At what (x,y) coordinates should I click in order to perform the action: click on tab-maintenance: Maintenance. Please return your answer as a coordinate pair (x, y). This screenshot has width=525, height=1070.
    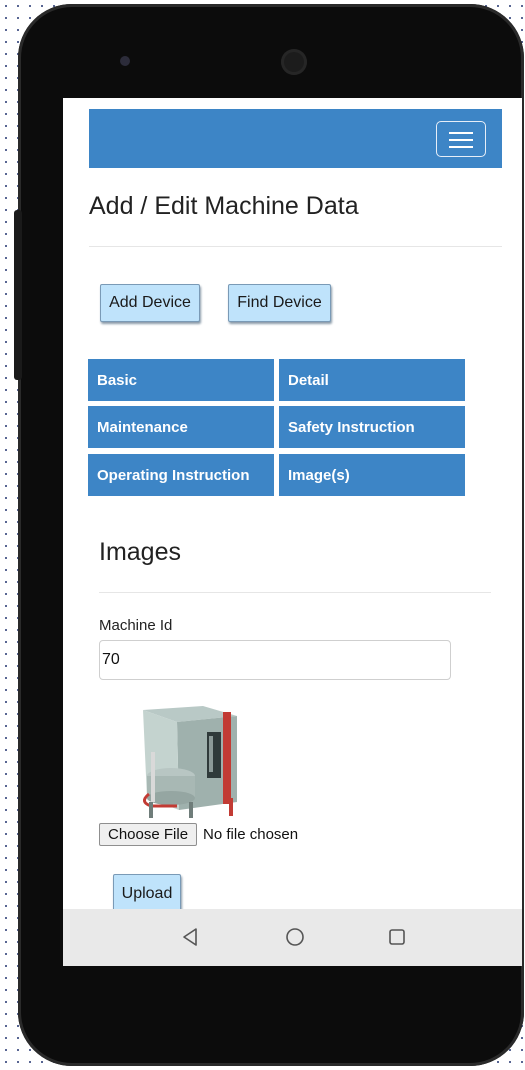
    Looking at the image, I should click on (181, 427).